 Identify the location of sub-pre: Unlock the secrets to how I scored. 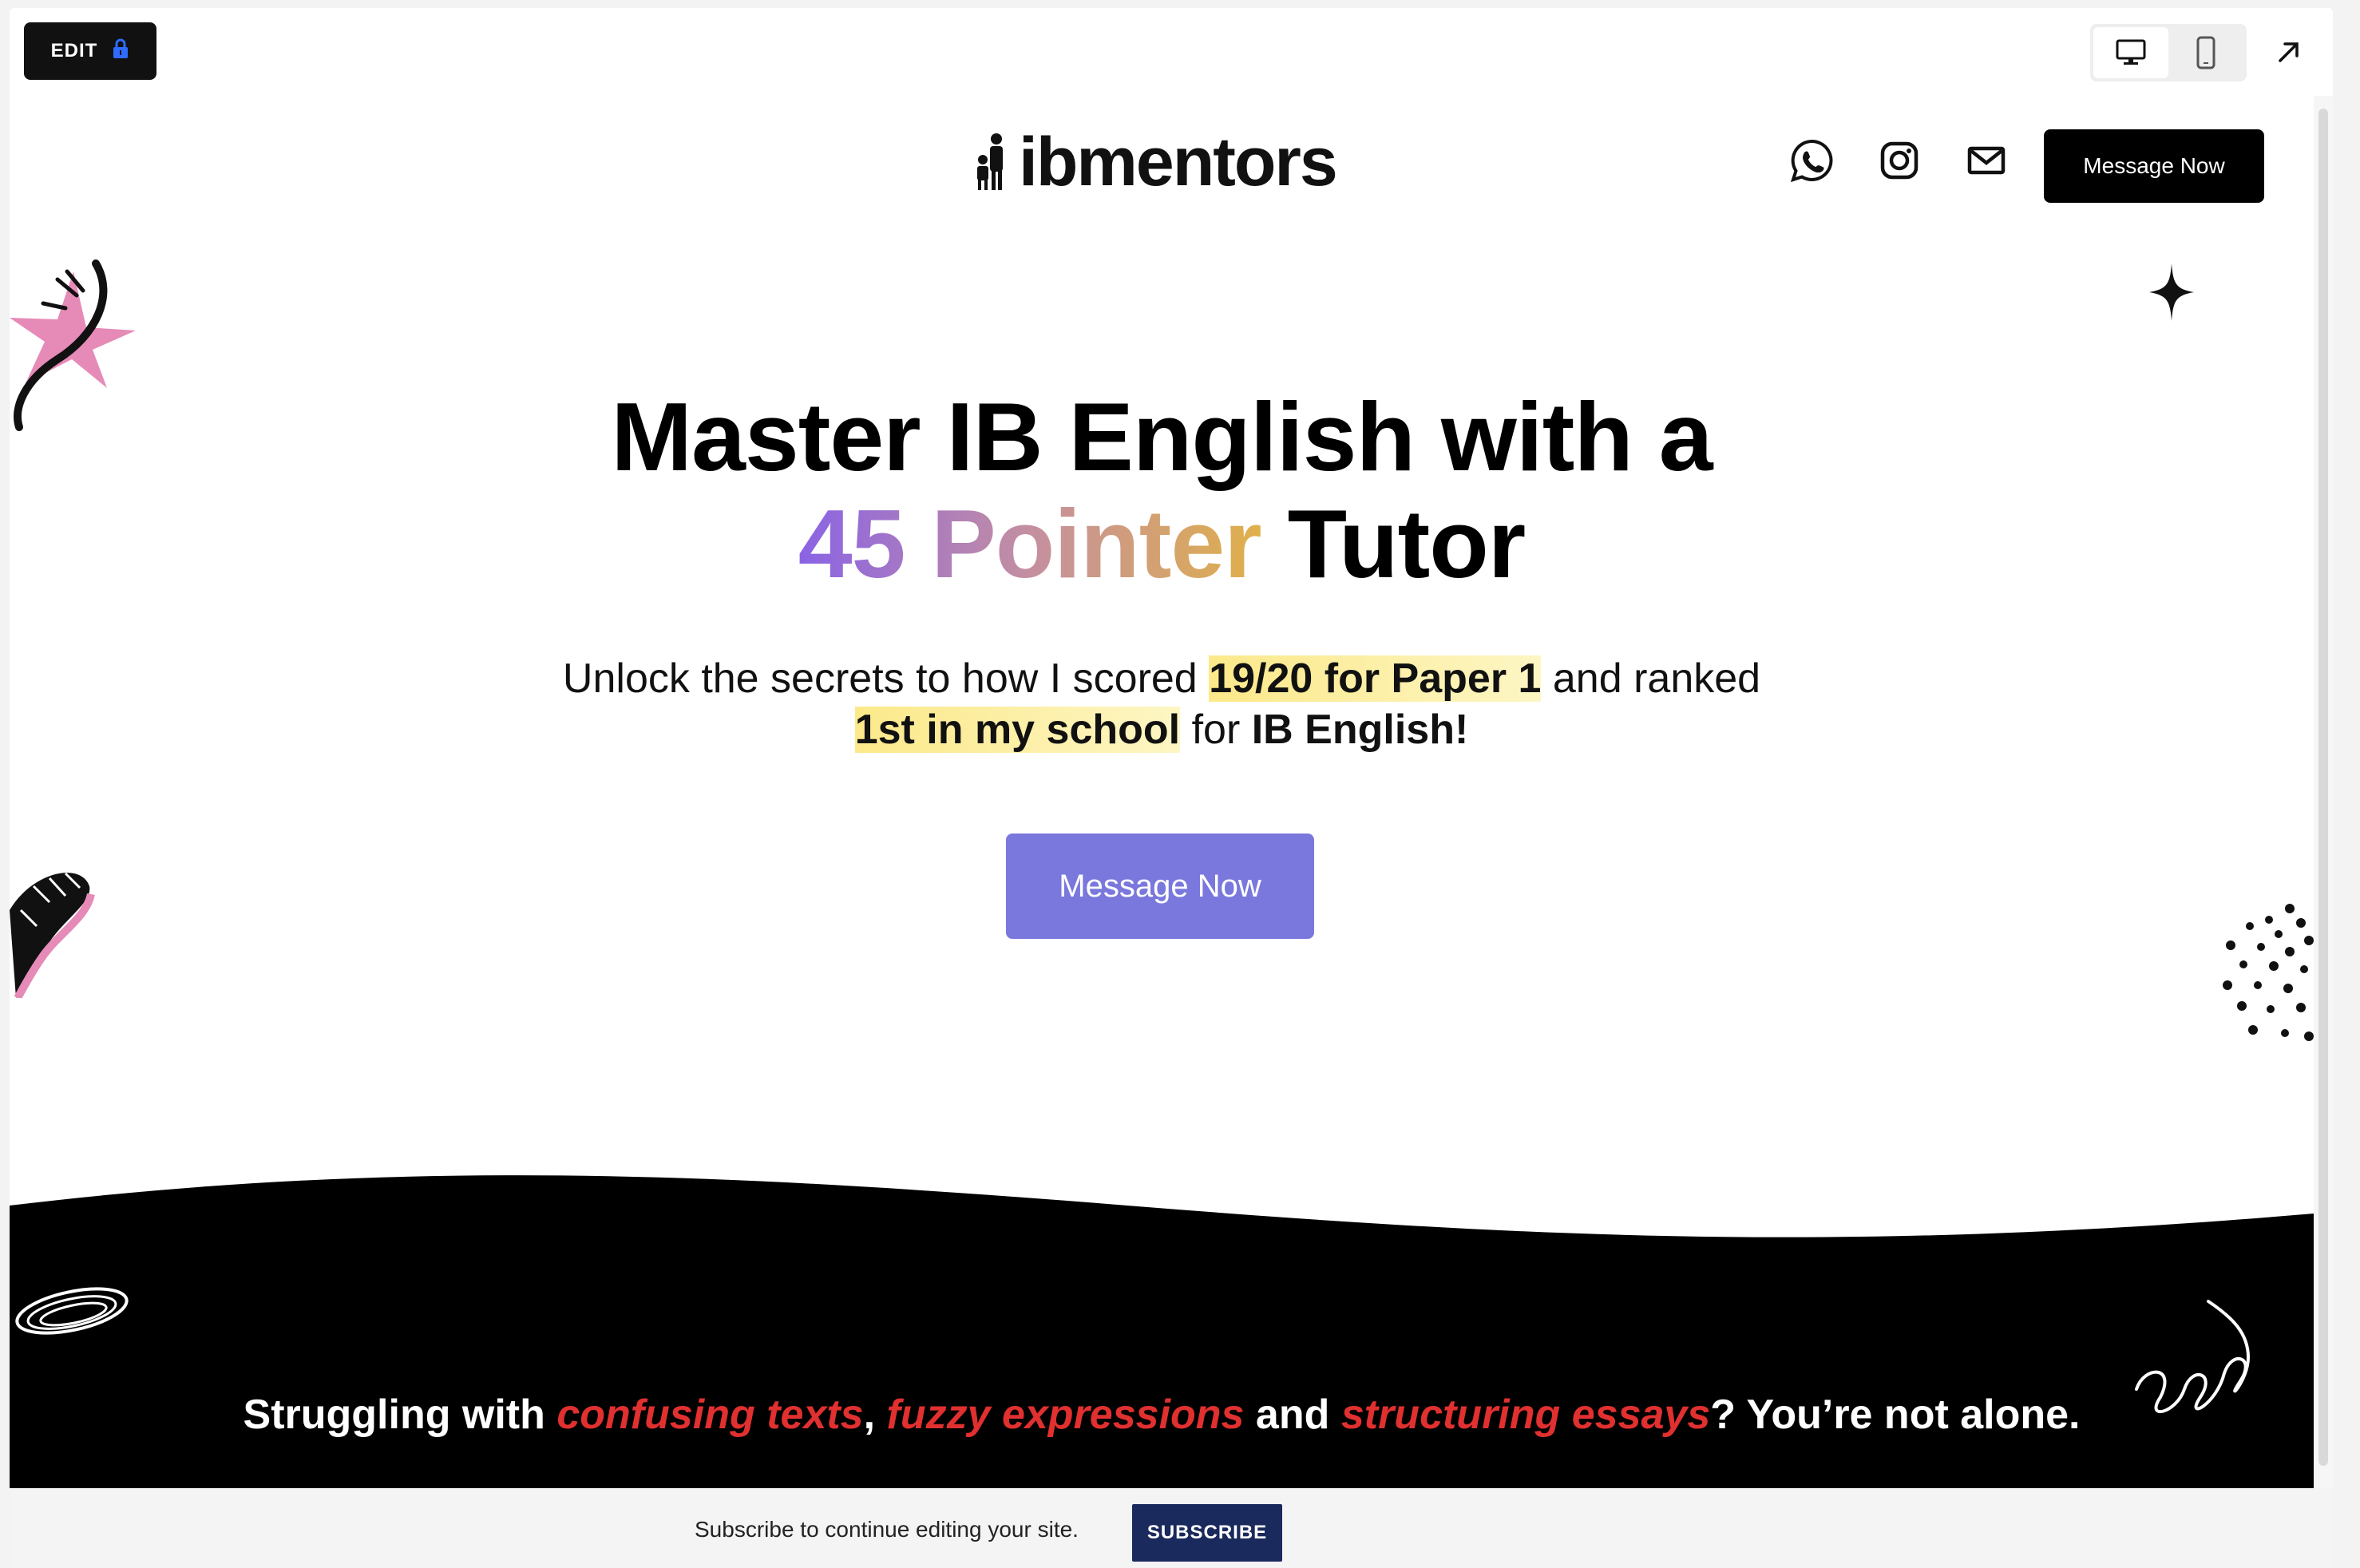
(880, 678).